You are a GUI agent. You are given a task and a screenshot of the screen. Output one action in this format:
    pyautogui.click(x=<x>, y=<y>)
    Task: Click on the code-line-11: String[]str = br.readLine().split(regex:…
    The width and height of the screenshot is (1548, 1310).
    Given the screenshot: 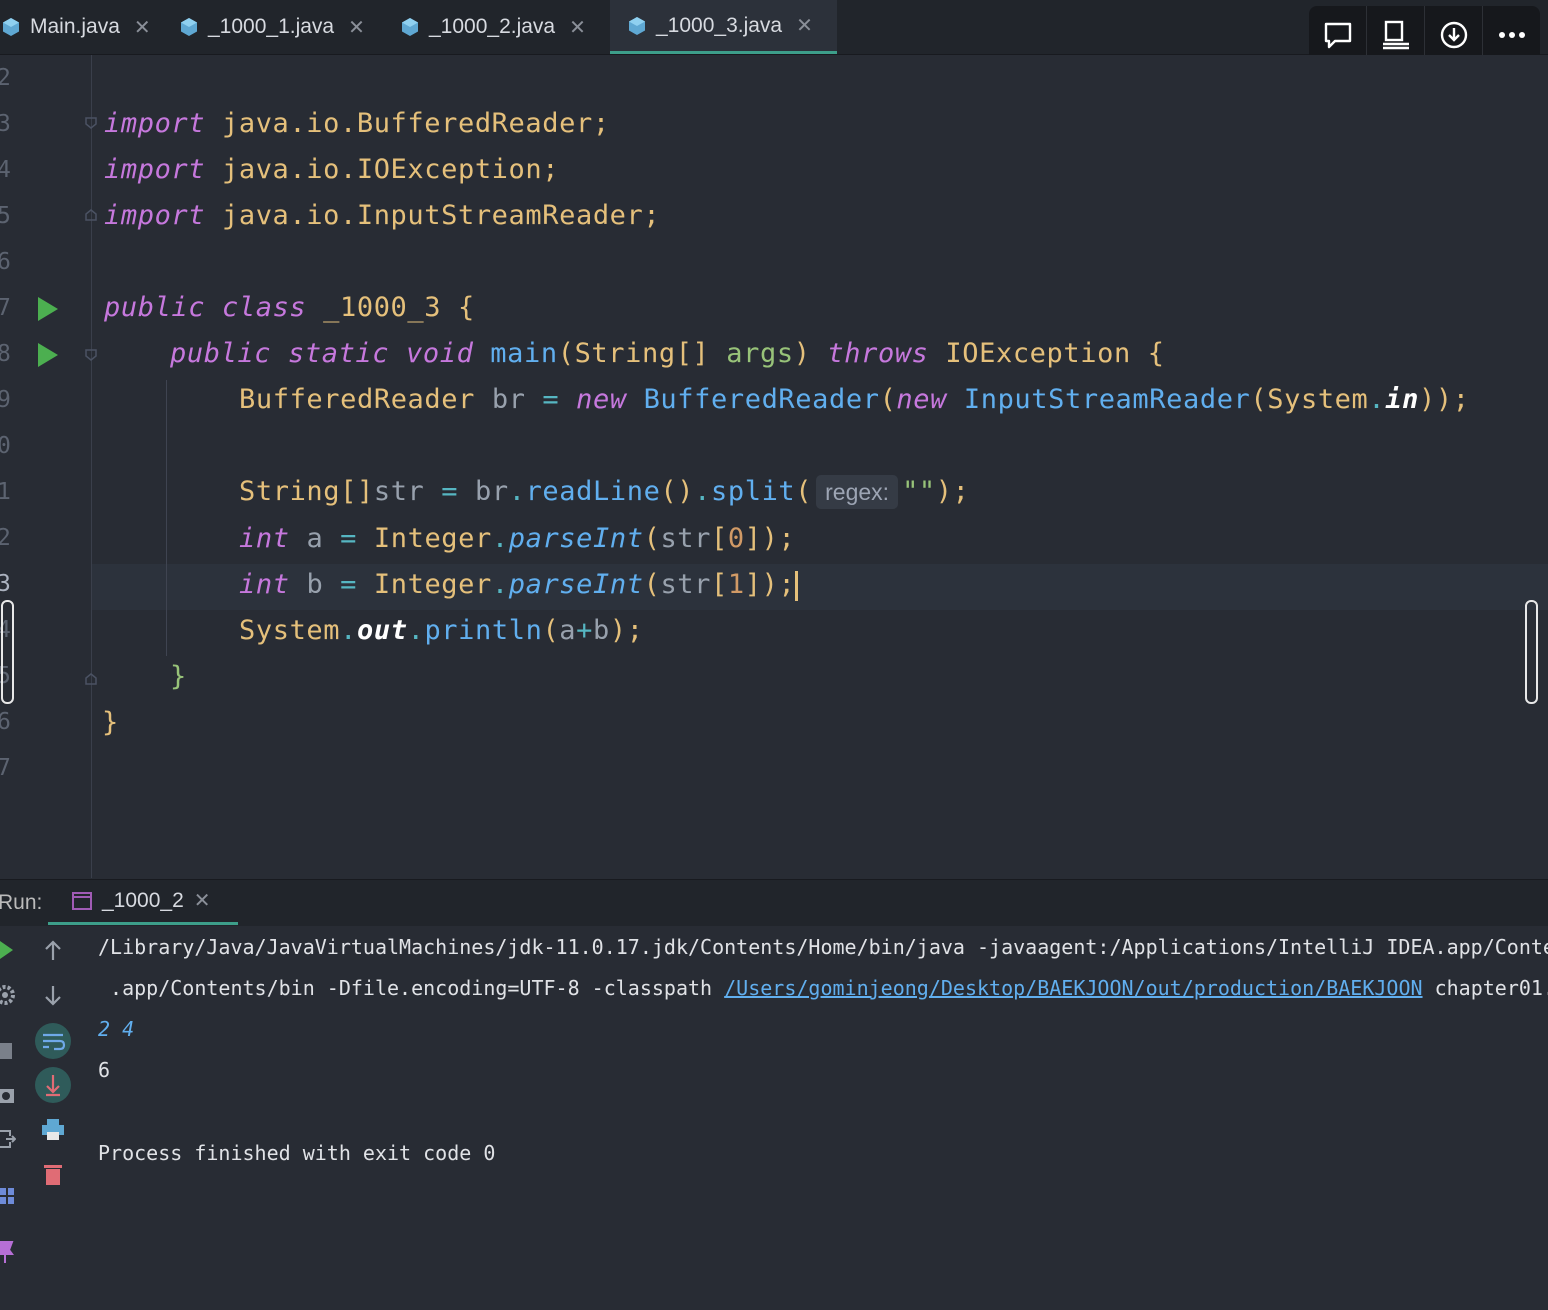 What is the action you would take?
    pyautogui.click(x=604, y=492)
    